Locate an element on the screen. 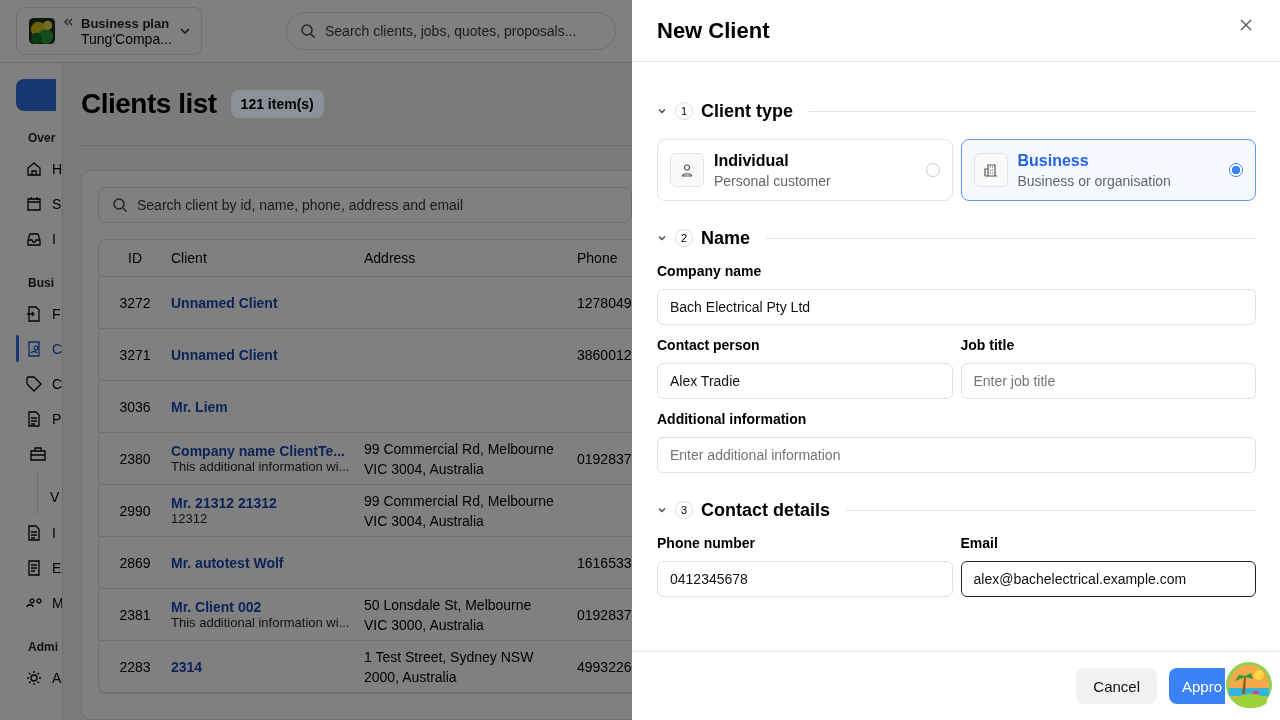 The width and height of the screenshot is (1280, 720). input-field: Enter job title is located at coordinates (1108, 381).